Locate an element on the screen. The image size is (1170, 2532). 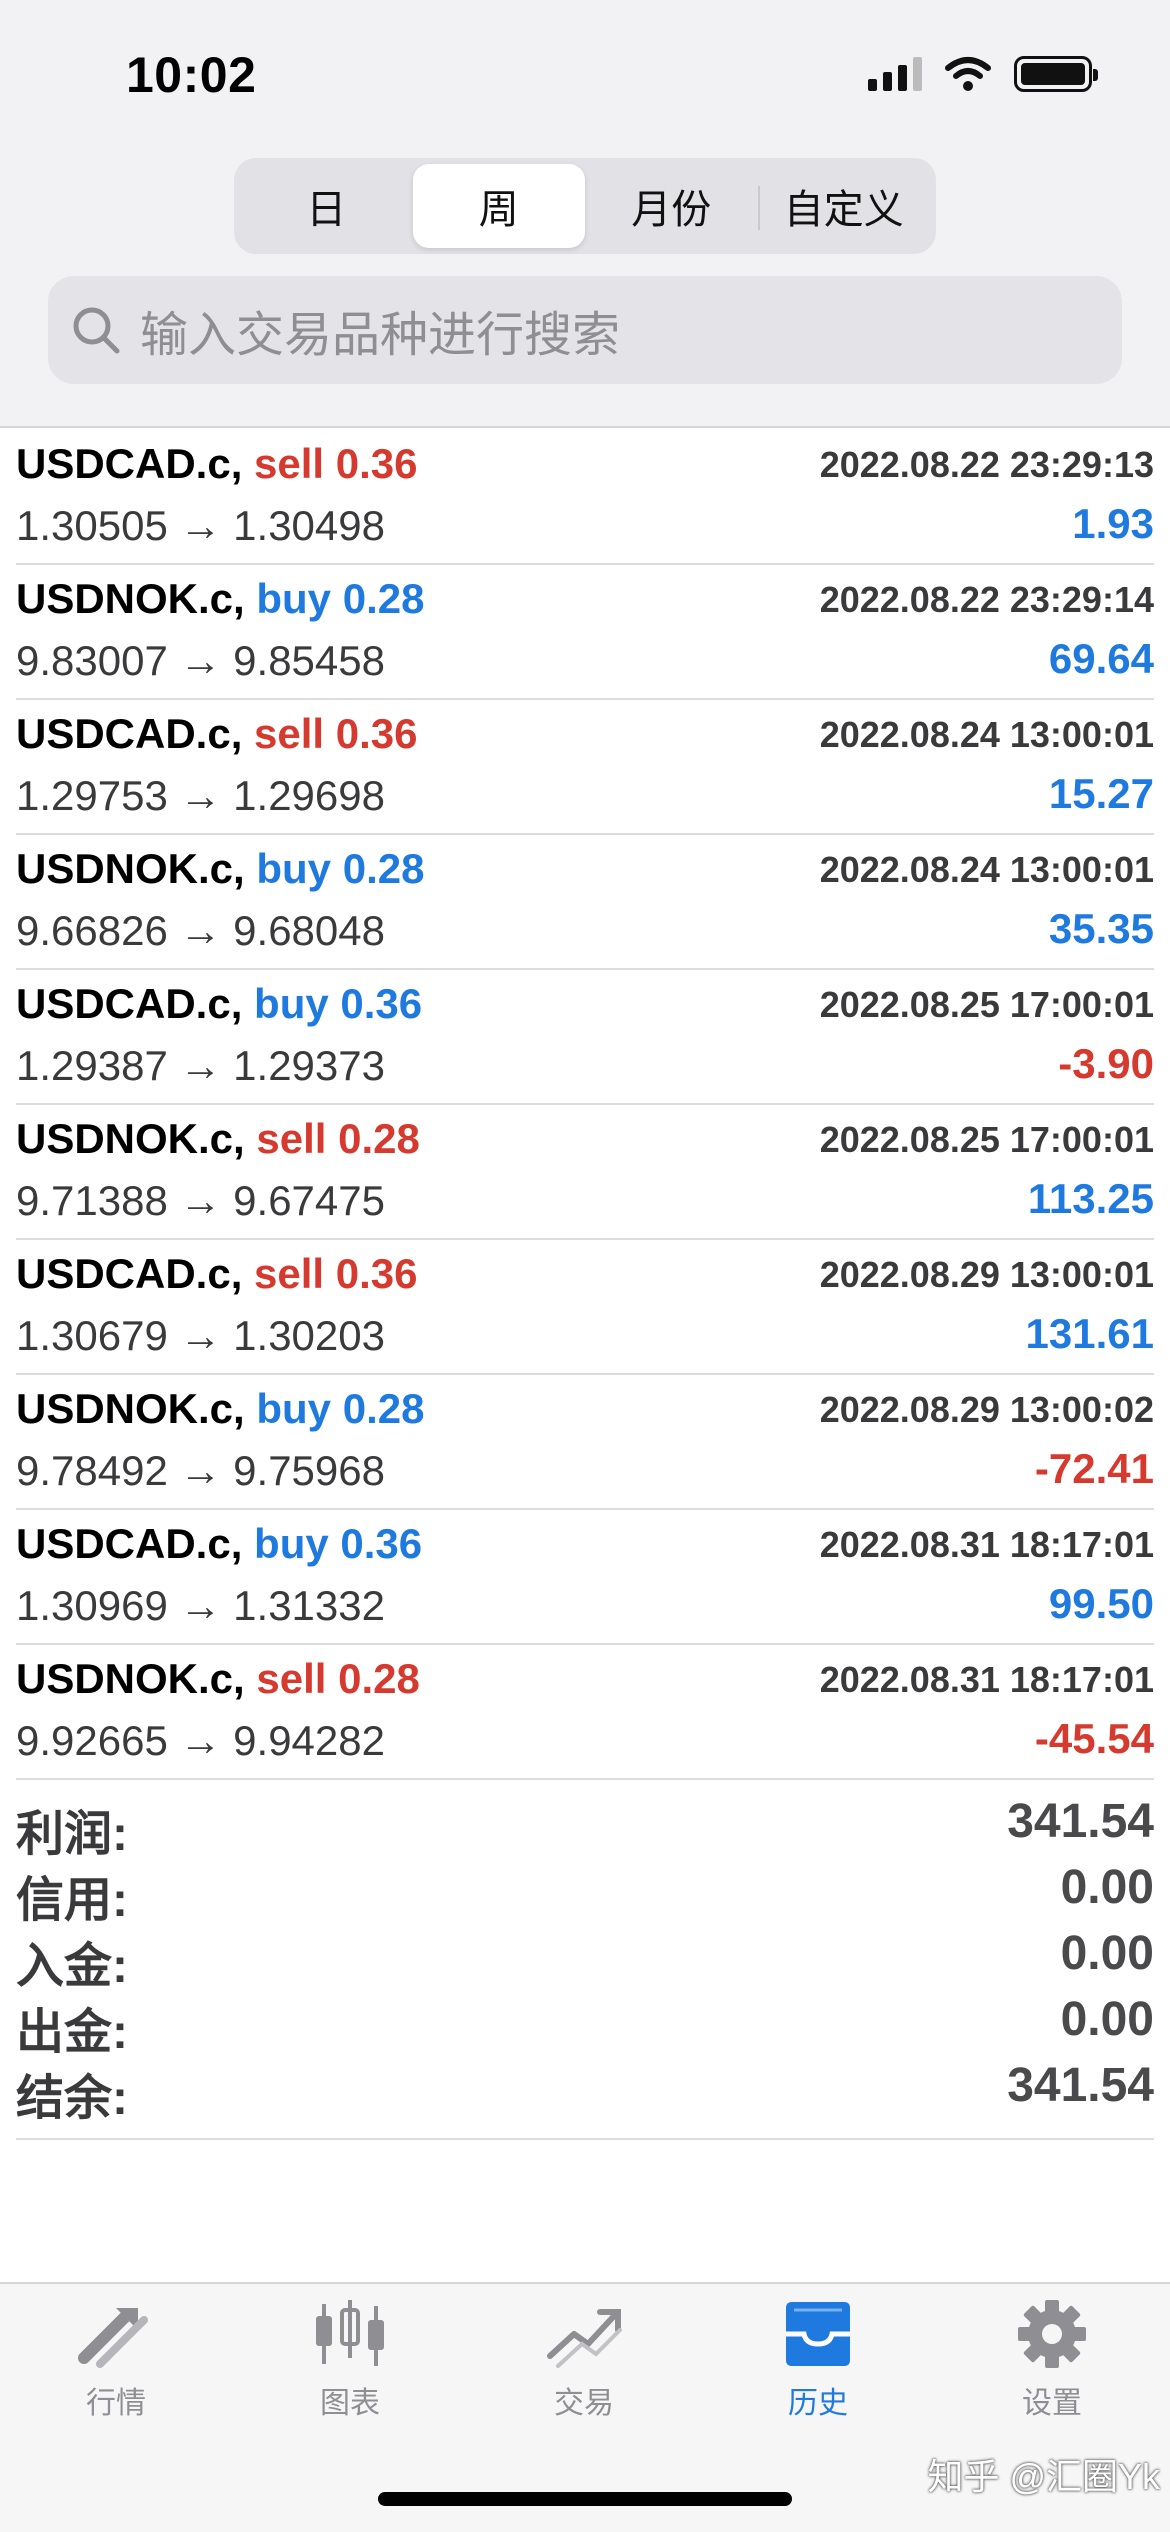
trade-time: 2022.08.22 23:29:13 is located at coordinates (986, 464).